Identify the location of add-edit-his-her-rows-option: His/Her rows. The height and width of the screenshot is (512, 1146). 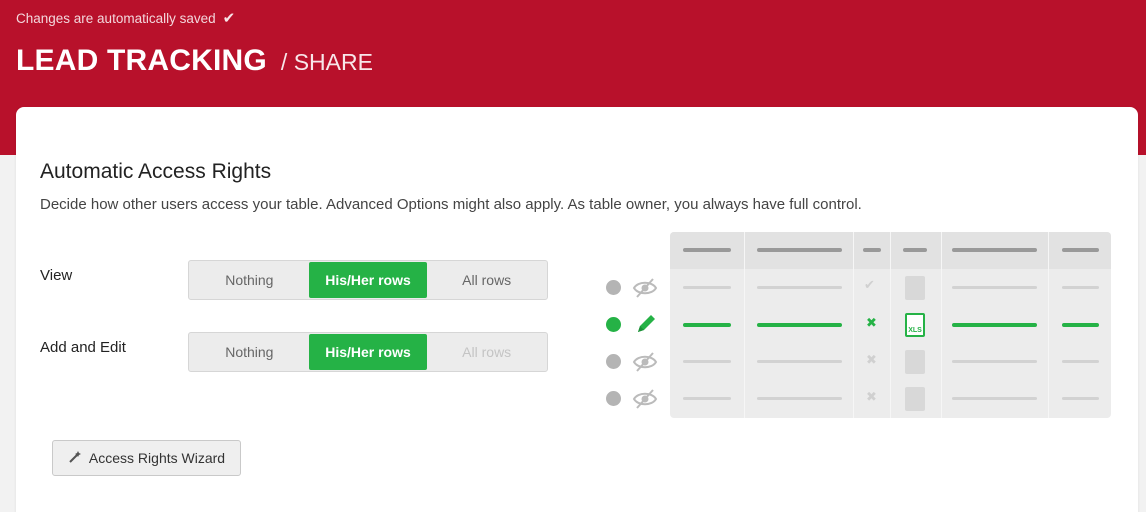
(368, 352).